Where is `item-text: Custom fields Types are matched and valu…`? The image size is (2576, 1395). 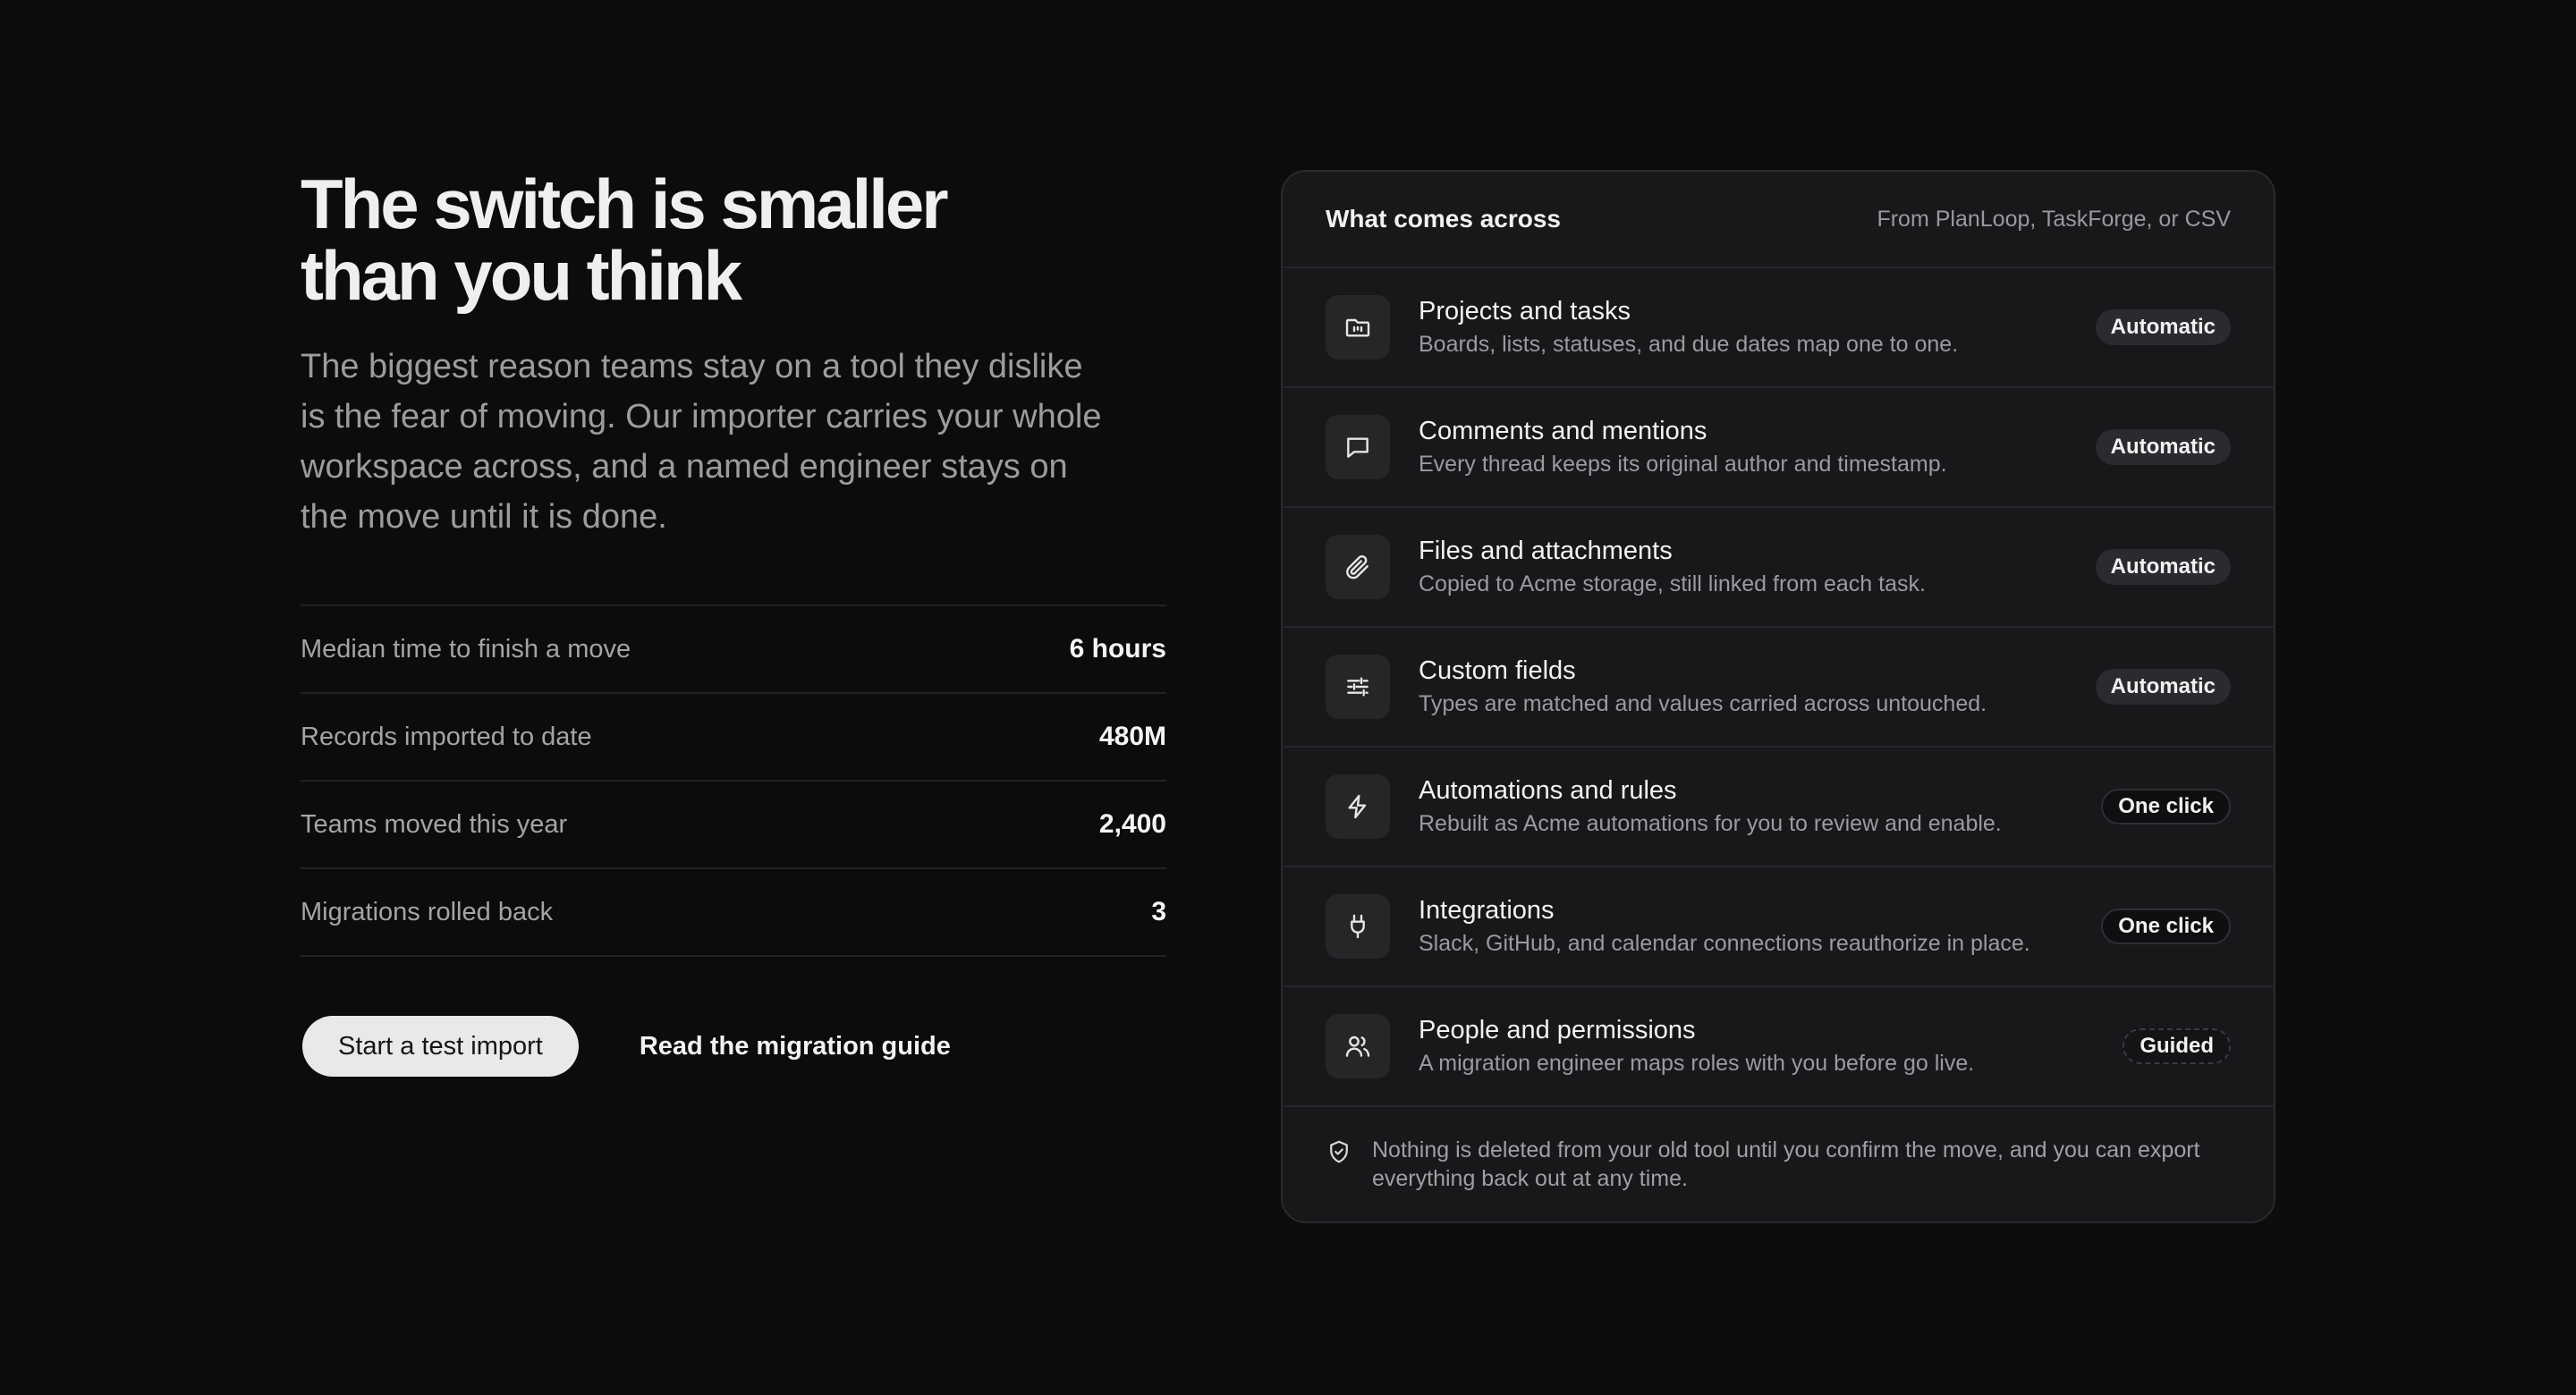 item-text: Custom fields Types are matched and valu… is located at coordinates (1757, 687).